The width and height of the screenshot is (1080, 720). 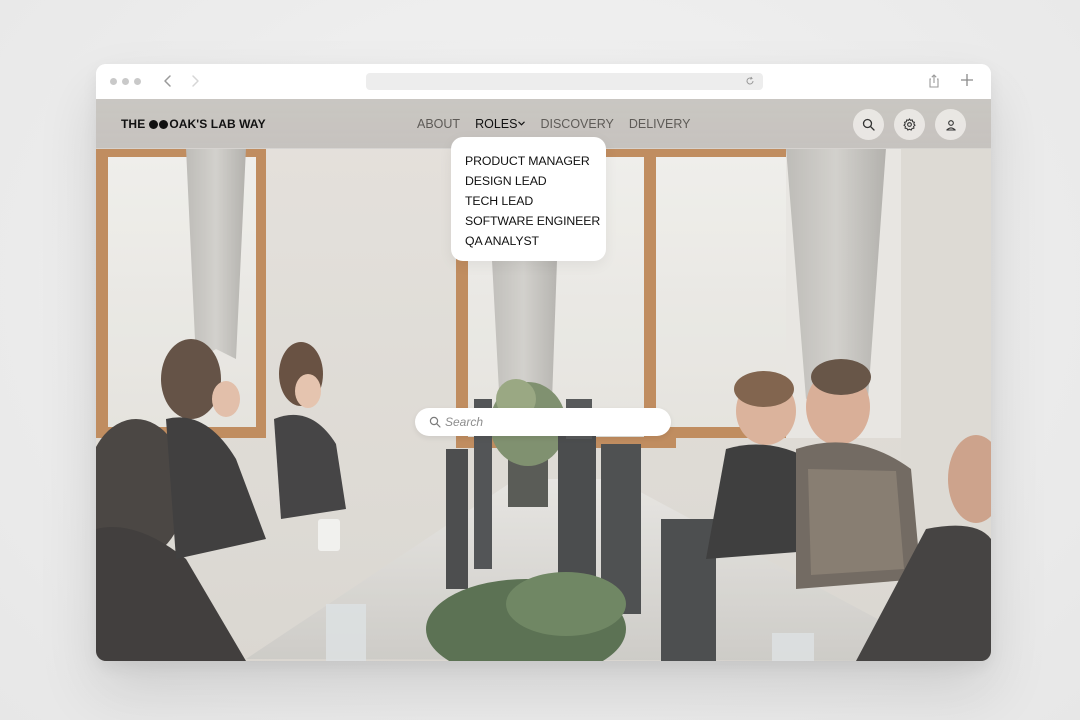 I want to click on new-tab-icon, so click(x=967, y=80).